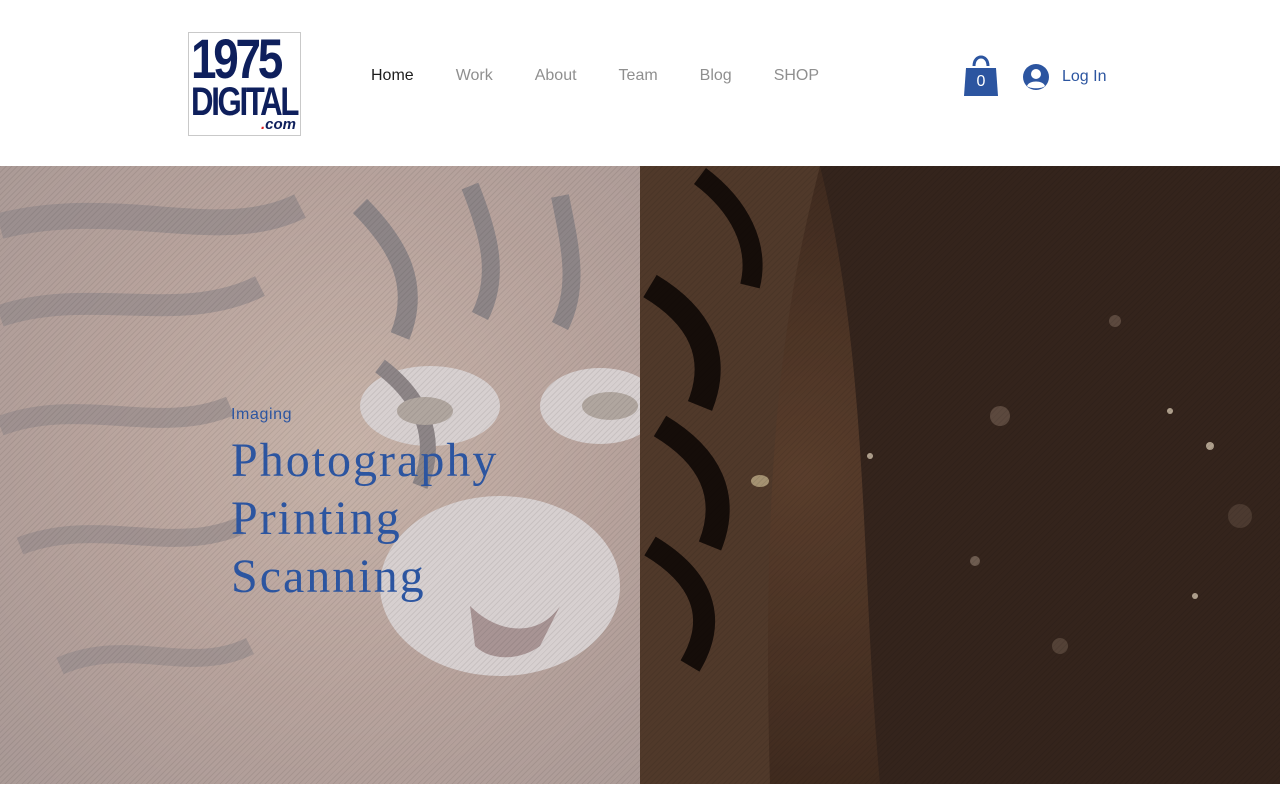 The image size is (1280, 800). What do you see at coordinates (640, 792) in the screenshot?
I see `page-bottom-strip` at bounding box center [640, 792].